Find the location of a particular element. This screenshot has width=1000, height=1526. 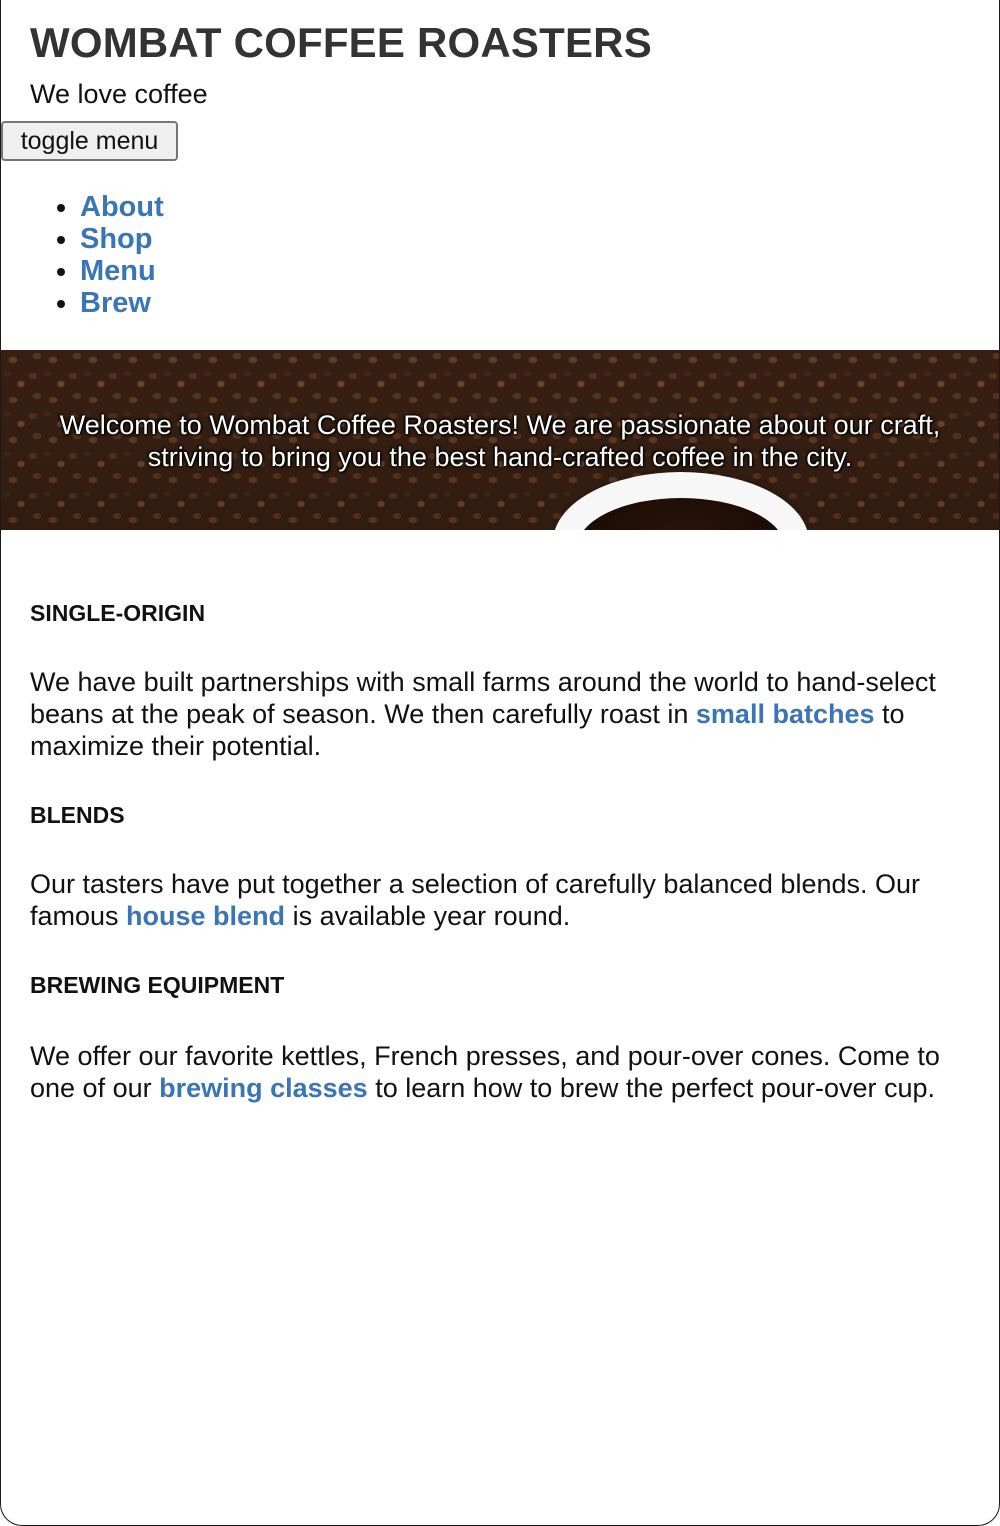

nav-item-shop: Shop is located at coordinates (122, 239).